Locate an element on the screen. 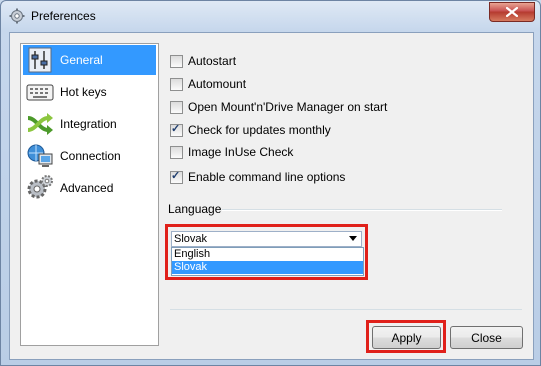  sidebar-item-label: Connection is located at coordinates (90, 156).